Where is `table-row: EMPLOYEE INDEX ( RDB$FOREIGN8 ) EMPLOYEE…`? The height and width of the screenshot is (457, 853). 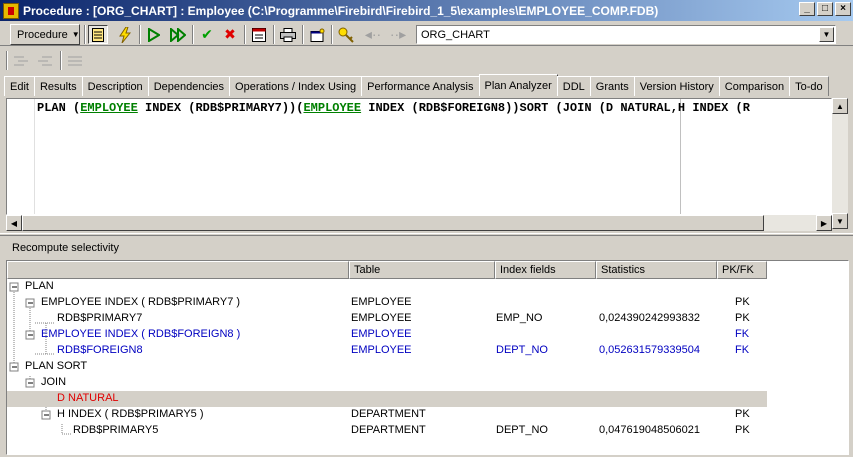
table-row: EMPLOYEE INDEX ( RDB$FOREIGN8 ) EMPLOYEE… is located at coordinates (387, 335).